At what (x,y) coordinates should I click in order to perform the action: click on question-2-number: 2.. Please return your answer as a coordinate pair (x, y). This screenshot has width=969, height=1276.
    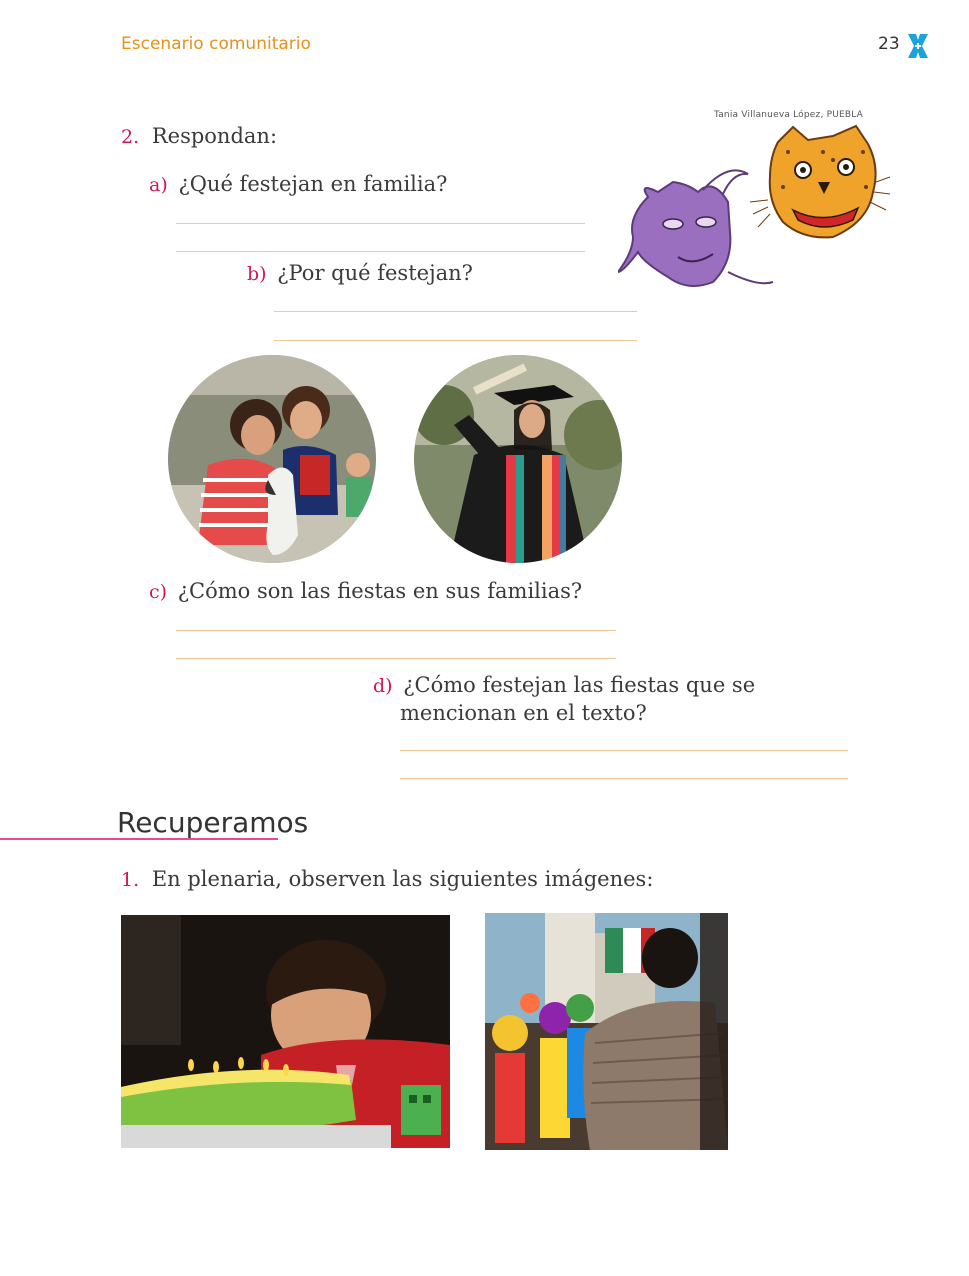
    Looking at the image, I should click on (130, 137).